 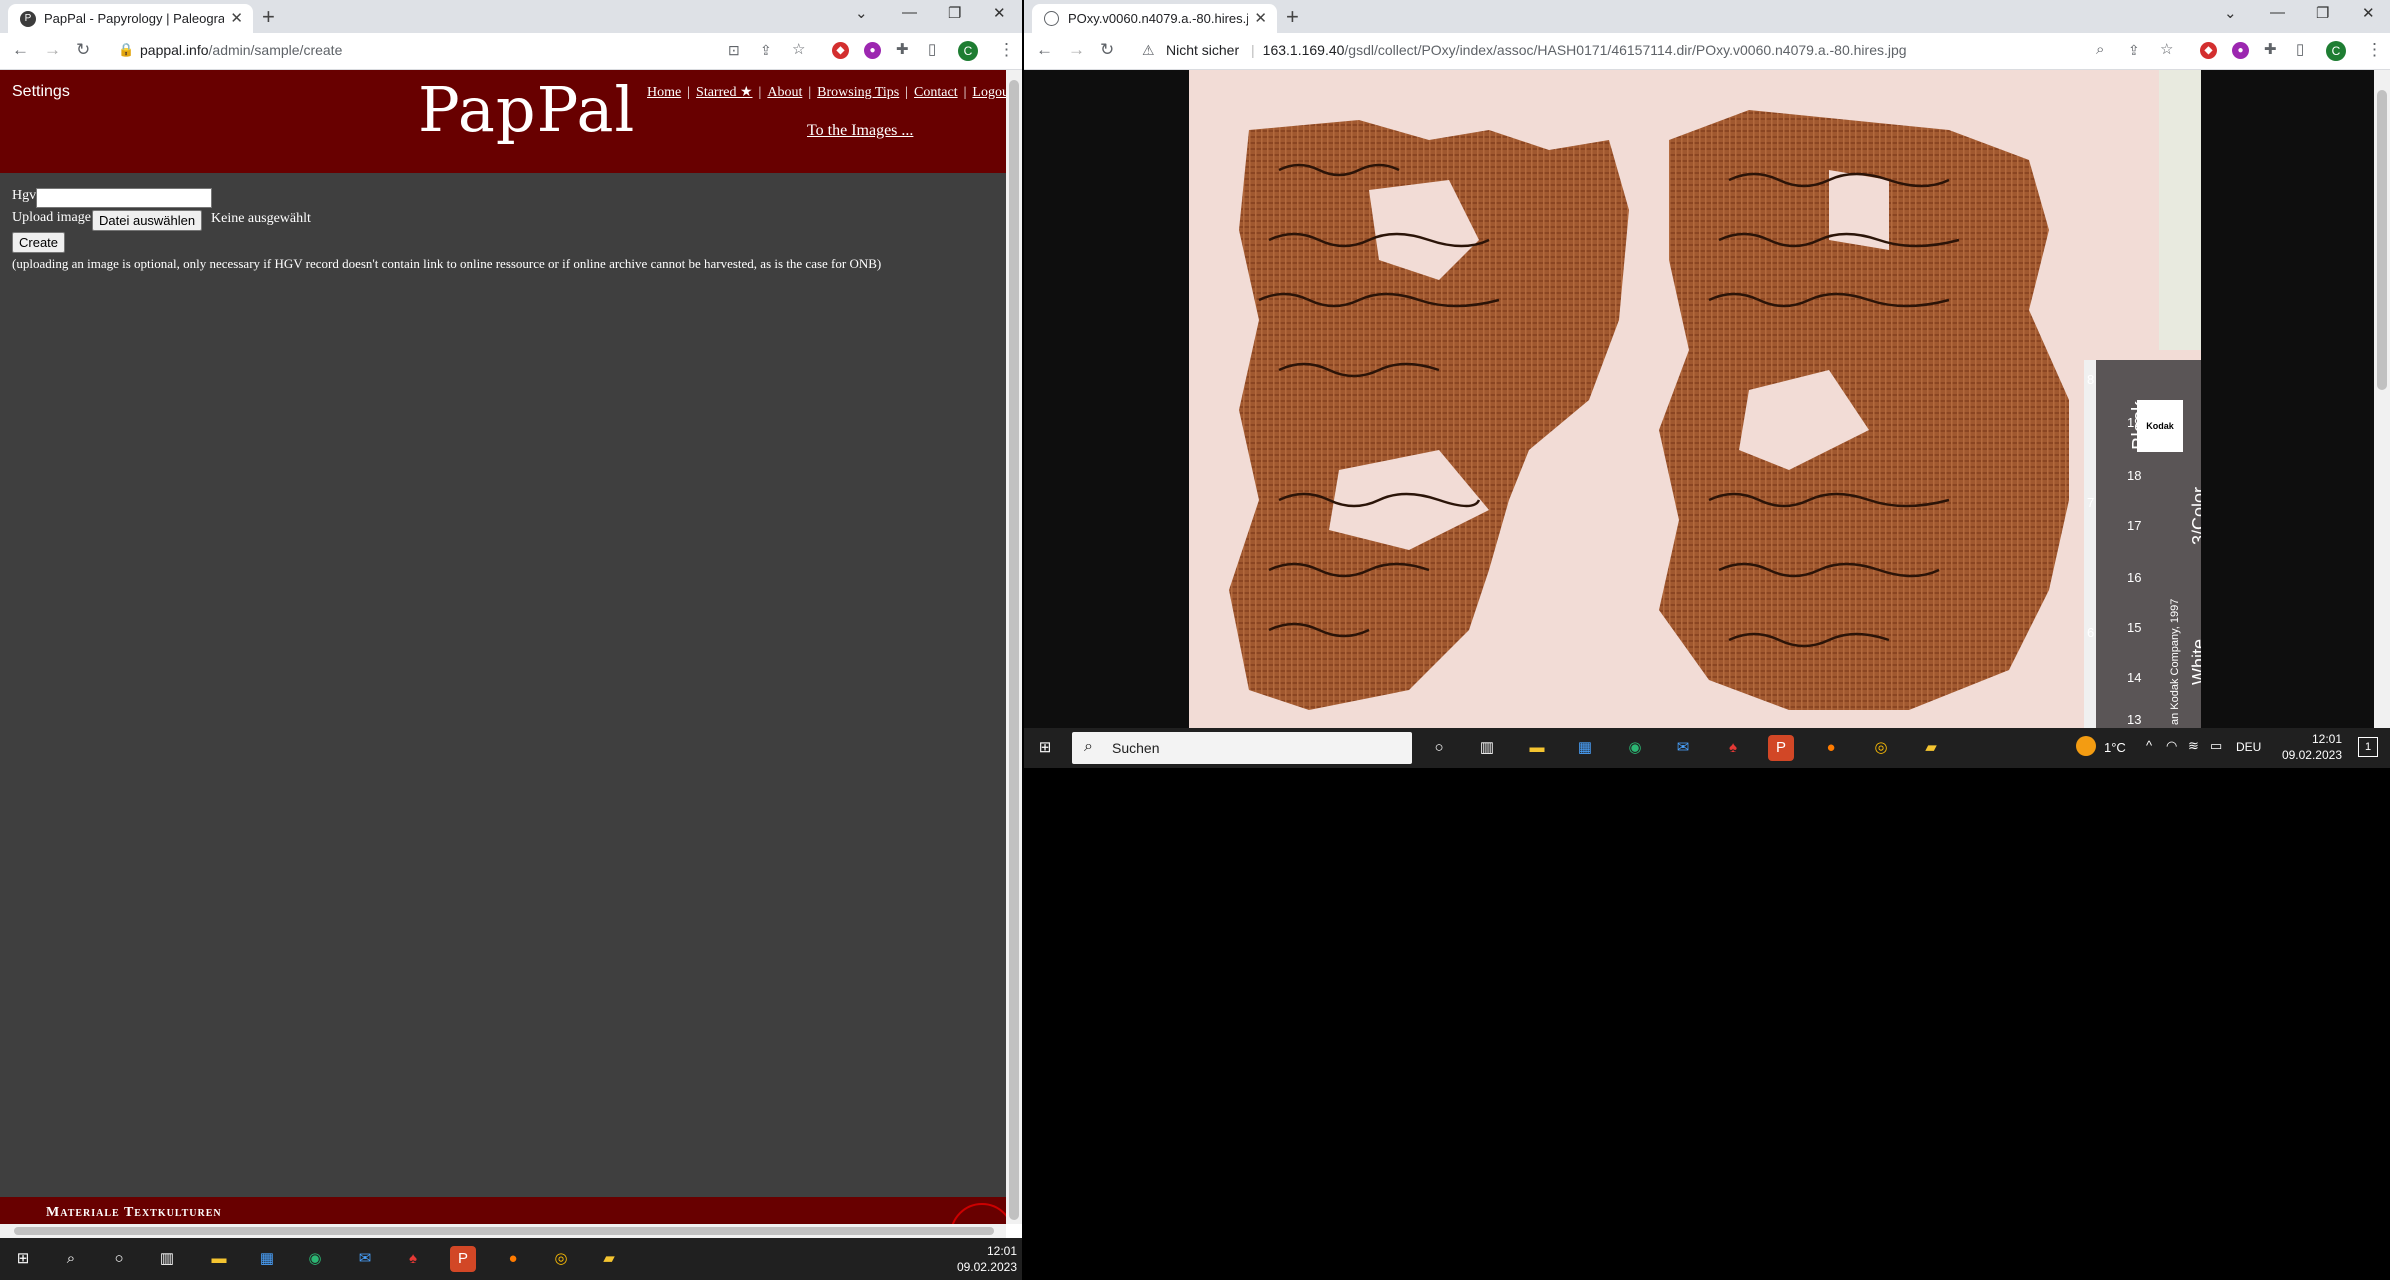 What do you see at coordinates (2270, 50) in the screenshot?
I see `extensions-right-icon: ✚` at bounding box center [2270, 50].